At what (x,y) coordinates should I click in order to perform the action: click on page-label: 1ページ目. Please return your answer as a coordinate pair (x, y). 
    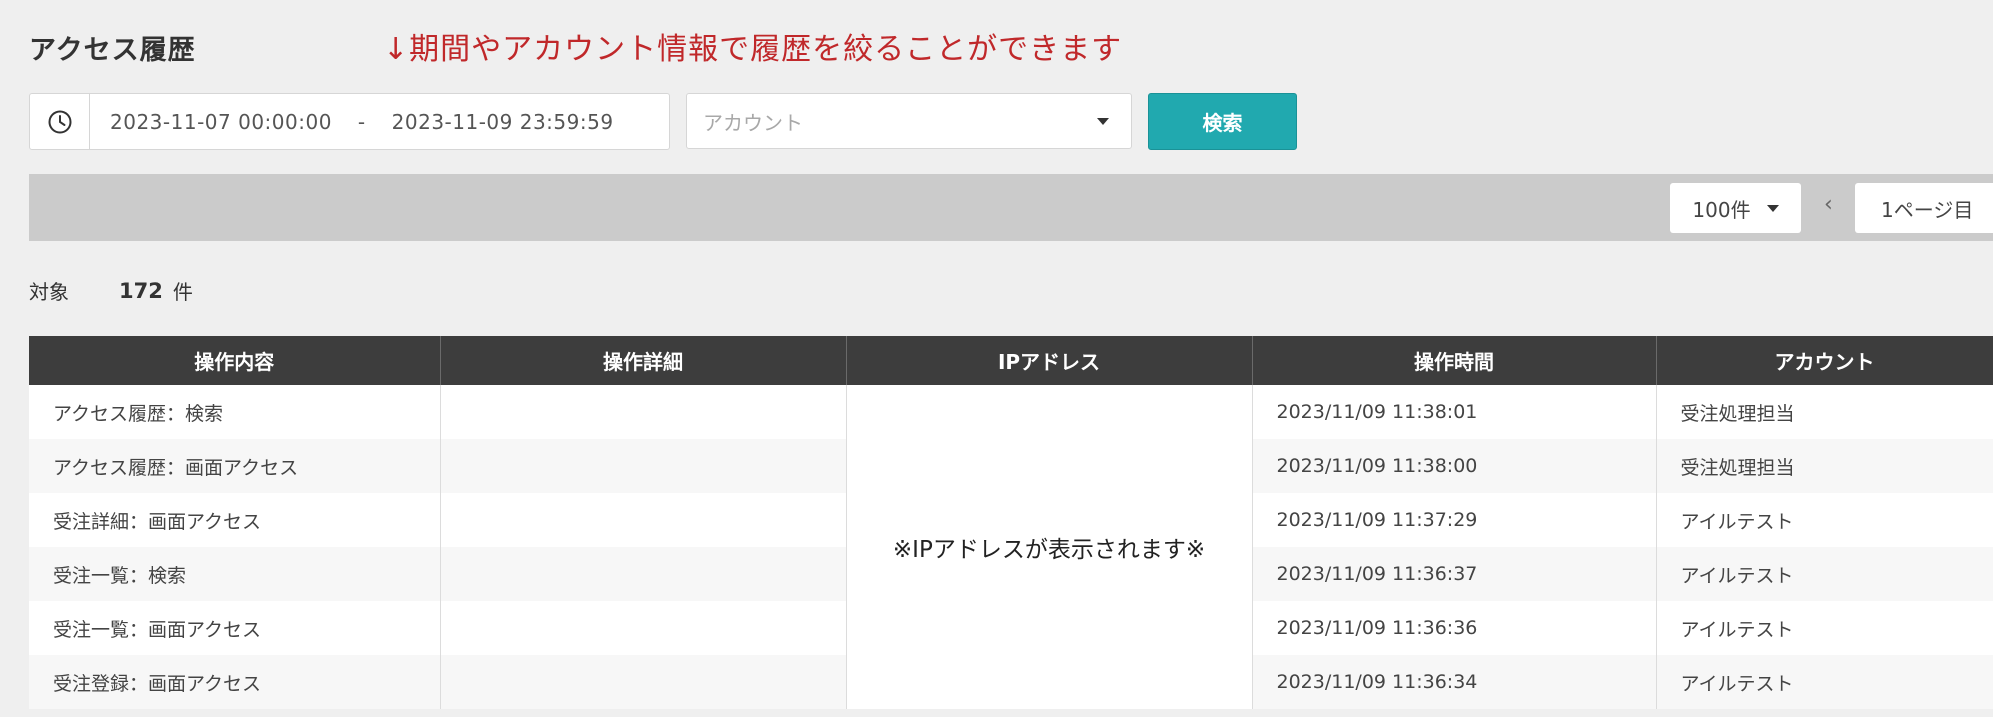
    Looking at the image, I should click on (1927, 209).